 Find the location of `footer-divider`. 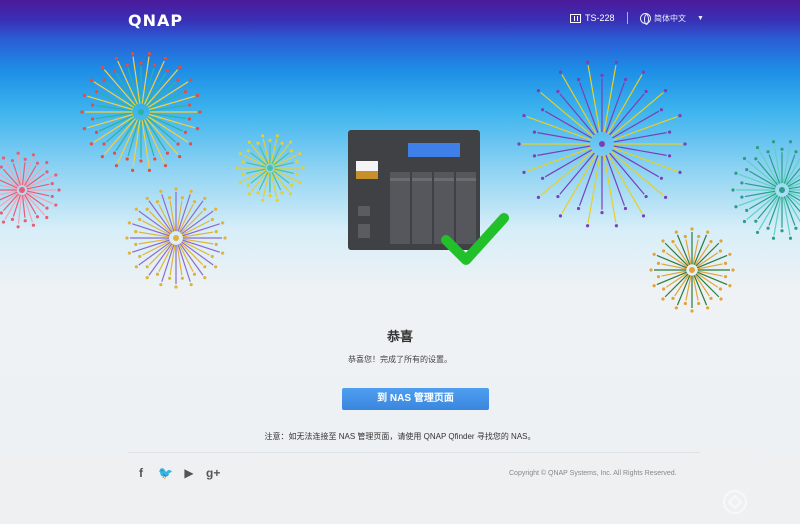

footer-divider is located at coordinates (414, 452).